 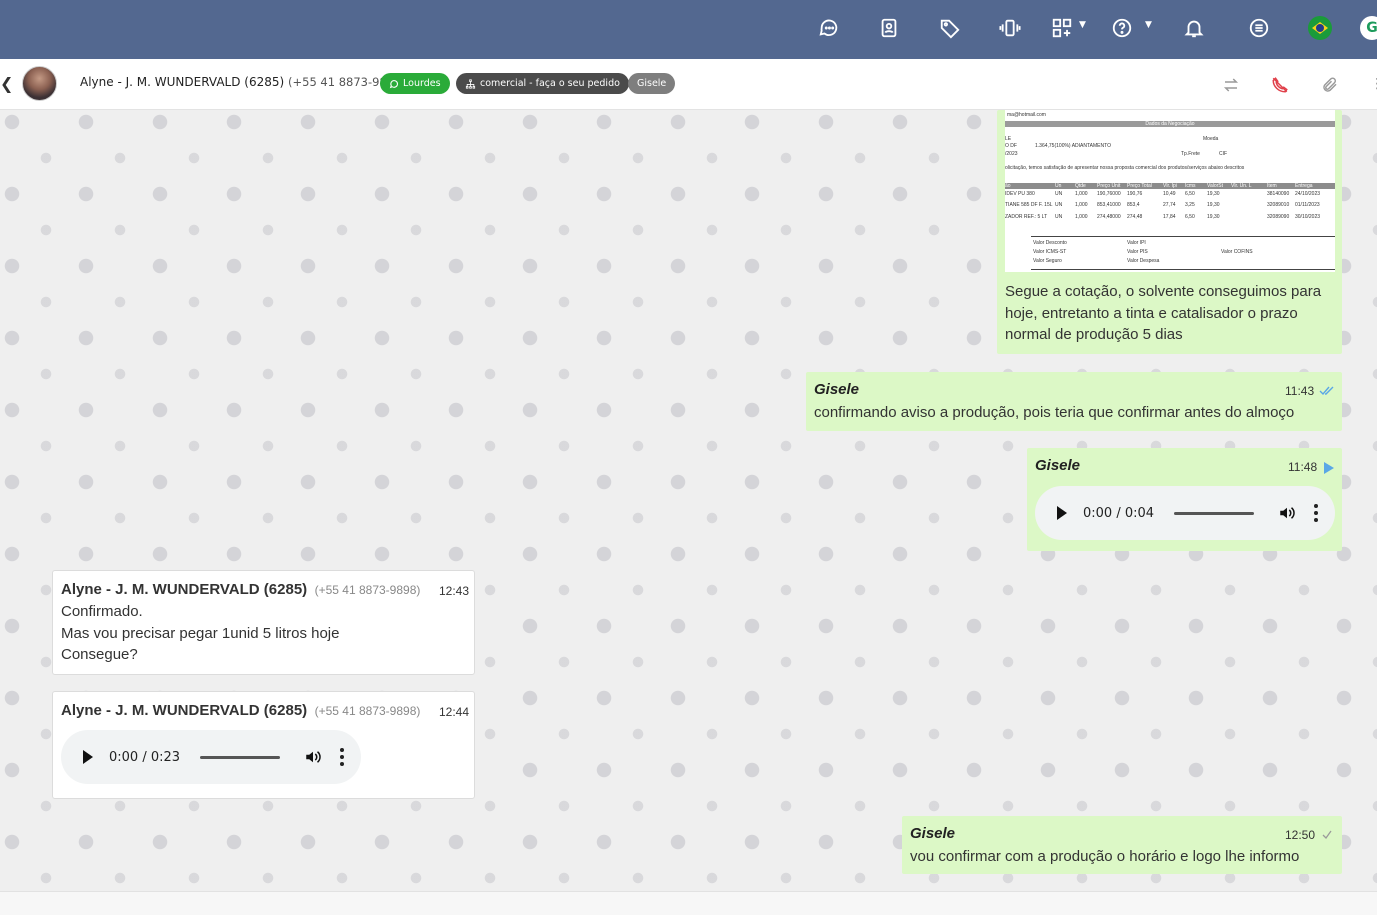 I want to click on single-check-icon, so click(x=1327, y=835).